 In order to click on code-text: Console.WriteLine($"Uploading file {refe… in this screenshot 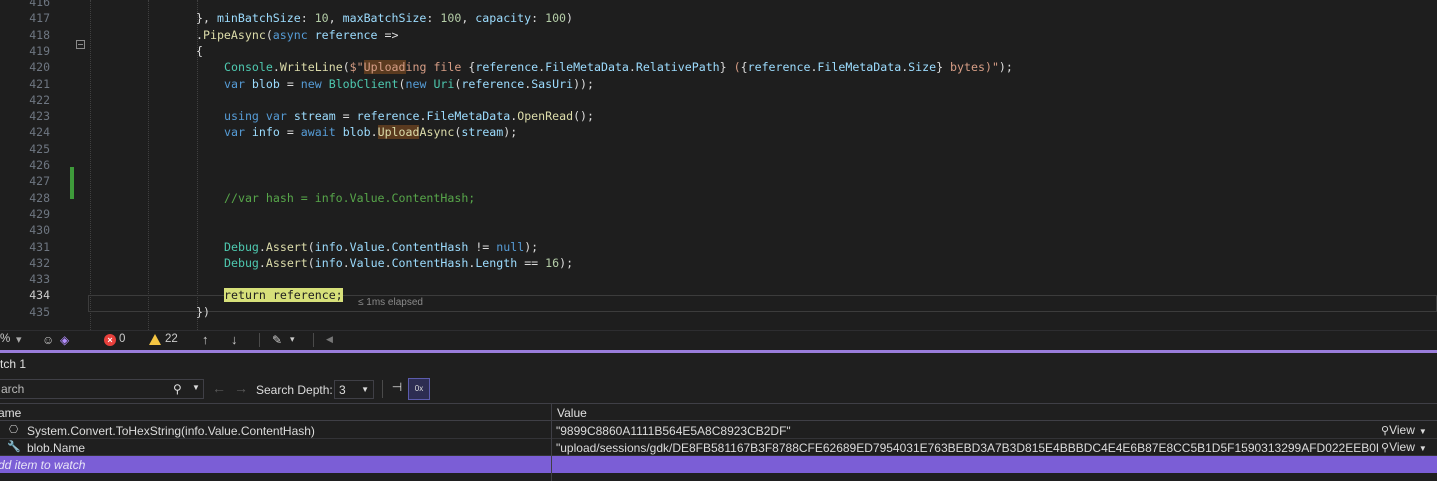, I will do `click(618, 67)`.